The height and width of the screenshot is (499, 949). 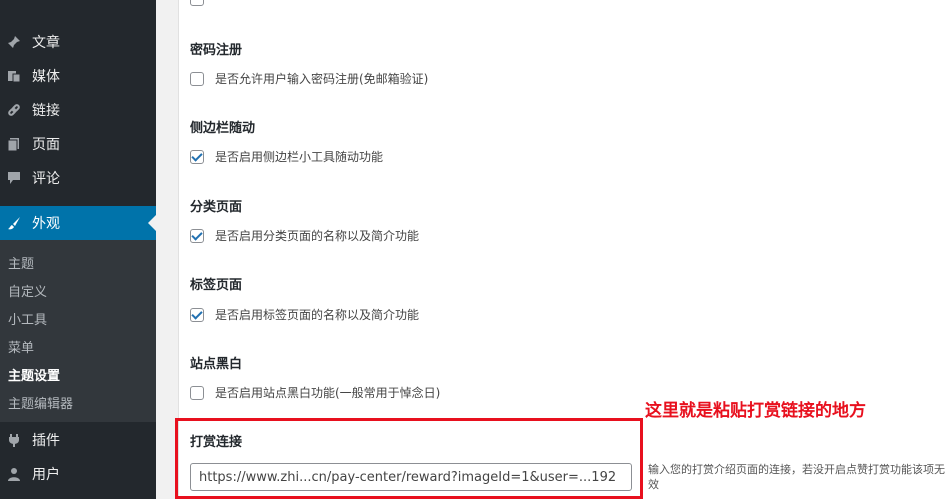 What do you see at coordinates (14, 178) in the screenshot?
I see `comment-icon` at bounding box center [14, 178].